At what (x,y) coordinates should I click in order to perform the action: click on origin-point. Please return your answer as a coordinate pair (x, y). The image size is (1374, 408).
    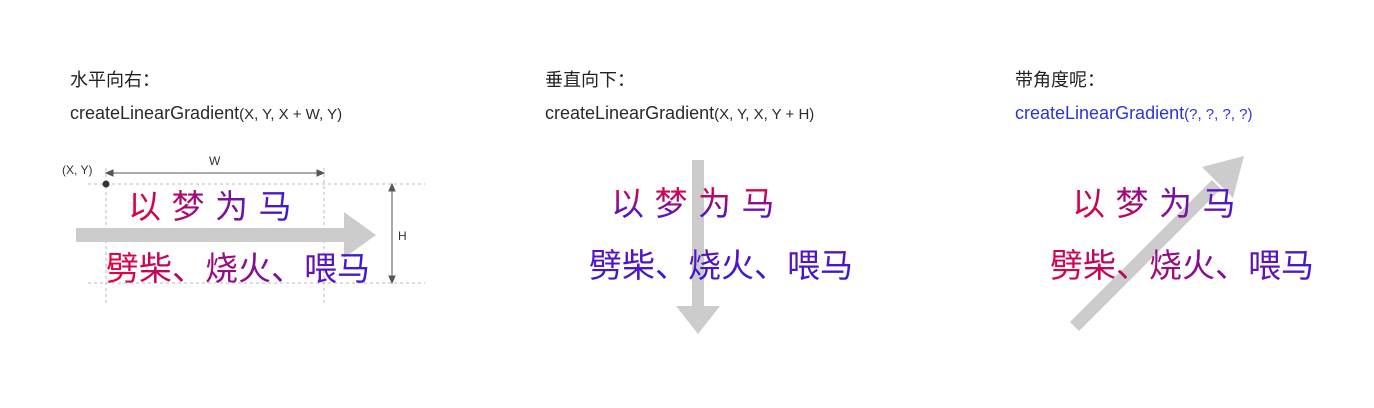
    Looking at the image, I should click on (106, 184).